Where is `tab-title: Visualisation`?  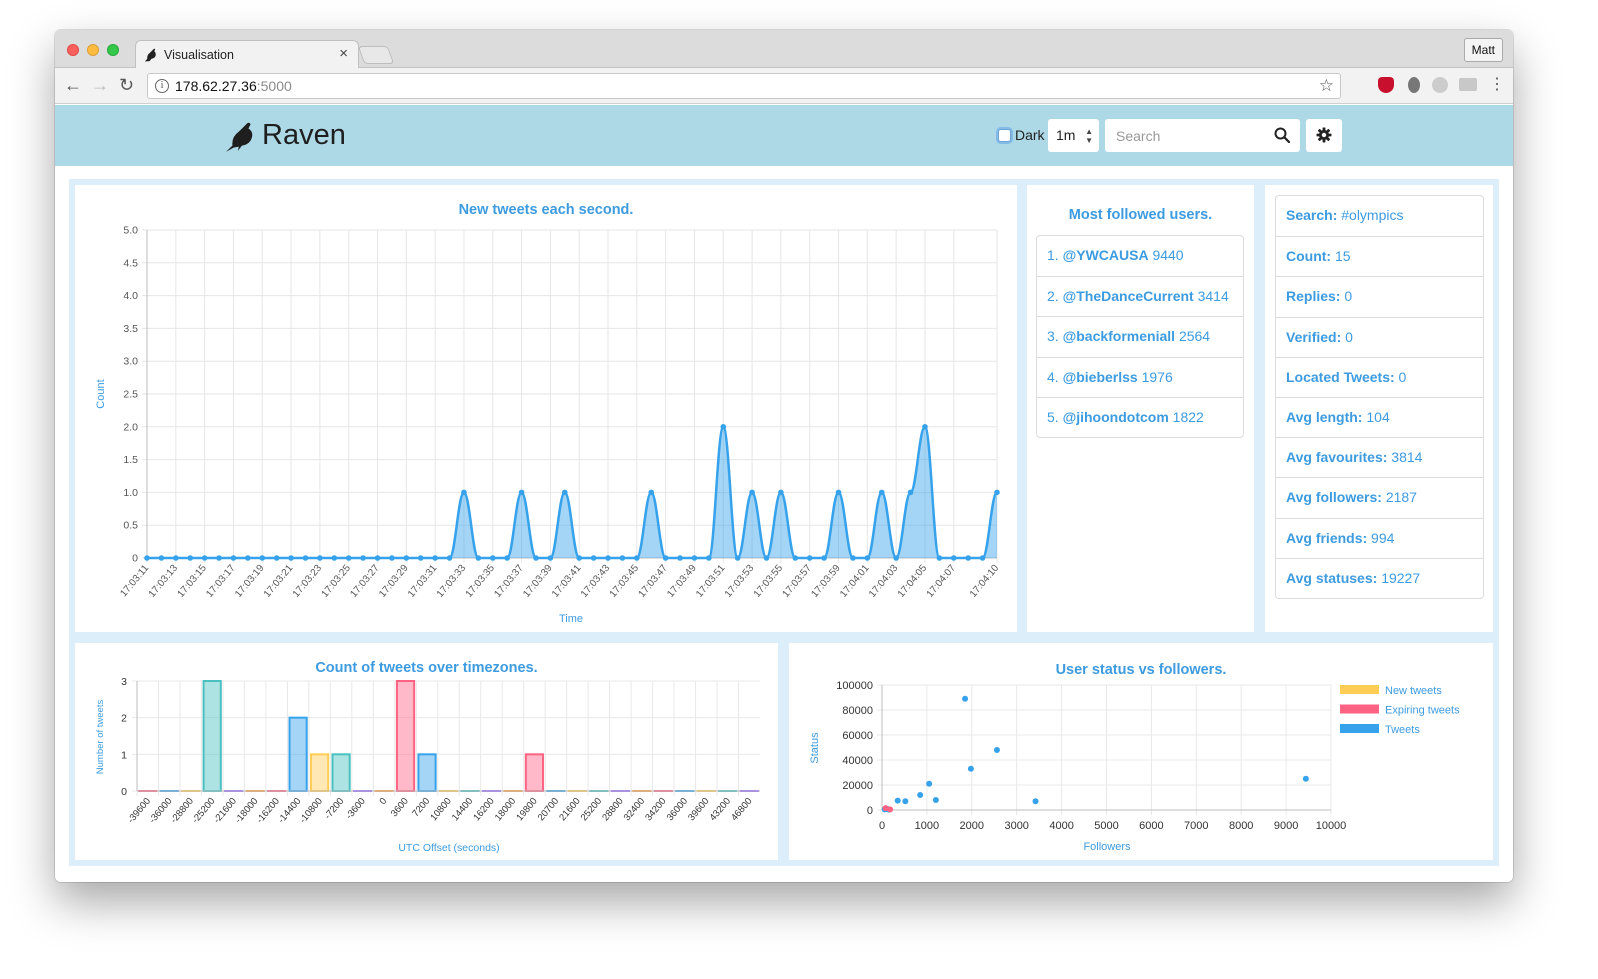 tab-title: Visualisation is located at coordinates (199, 55).